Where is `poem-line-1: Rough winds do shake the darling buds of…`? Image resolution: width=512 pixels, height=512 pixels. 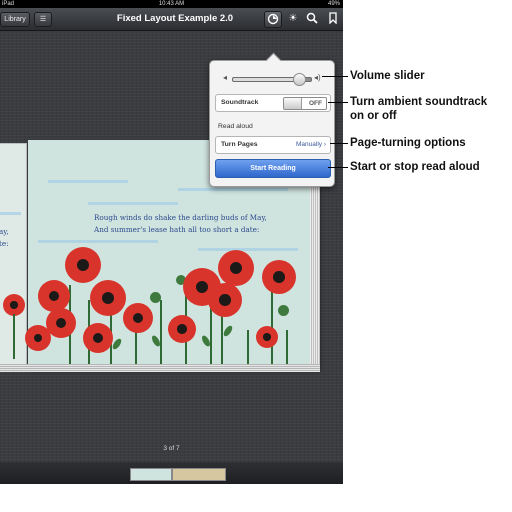 poem-line-1: Rough winds do shake the darling buds of… is located at coordinates (180, 217).